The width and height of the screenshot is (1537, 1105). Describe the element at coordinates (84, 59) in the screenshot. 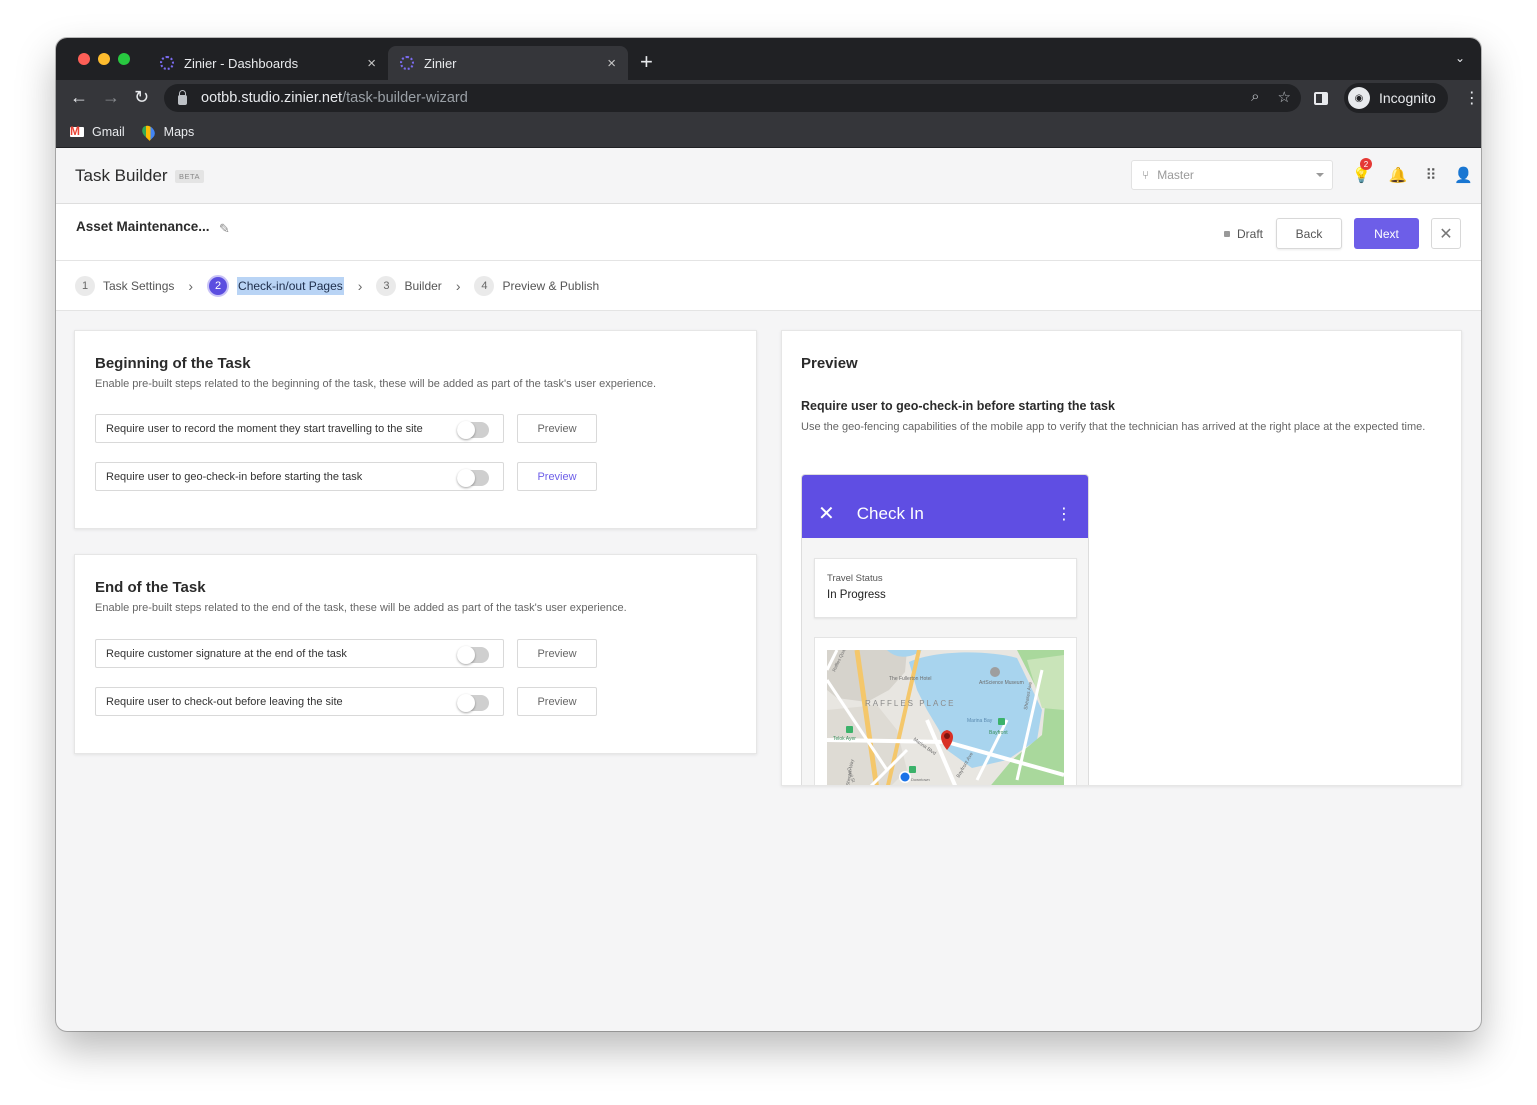

I see `close-window-button` at that location.